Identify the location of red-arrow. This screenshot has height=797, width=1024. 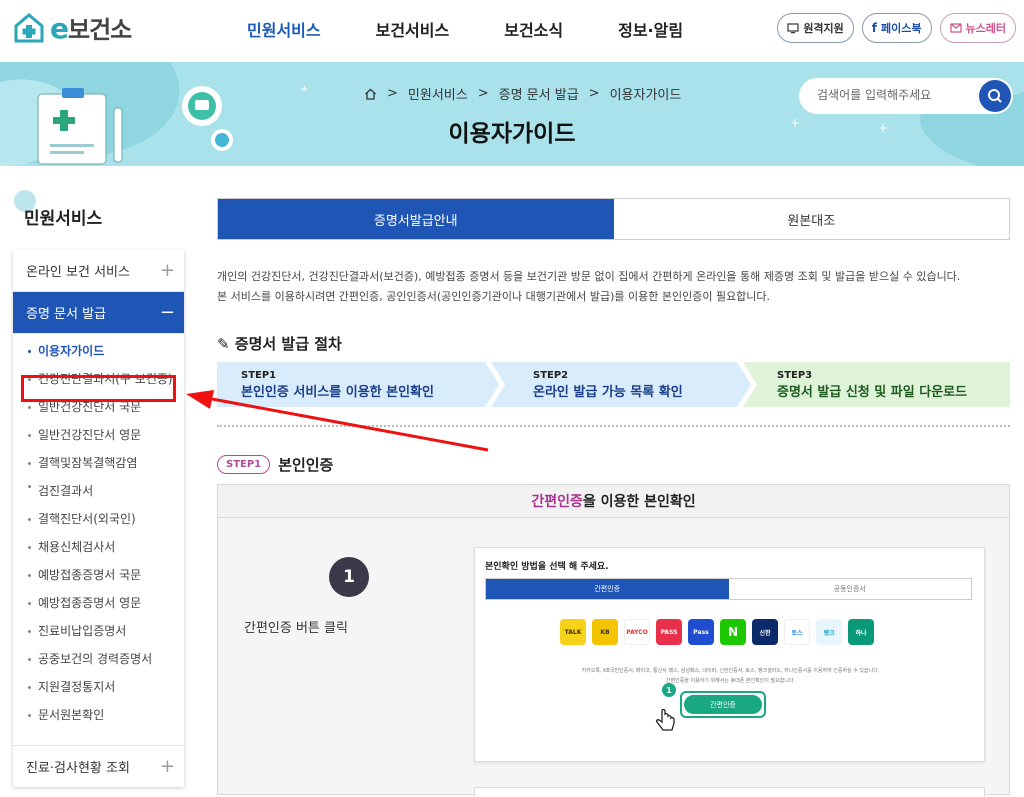
(337, 421).